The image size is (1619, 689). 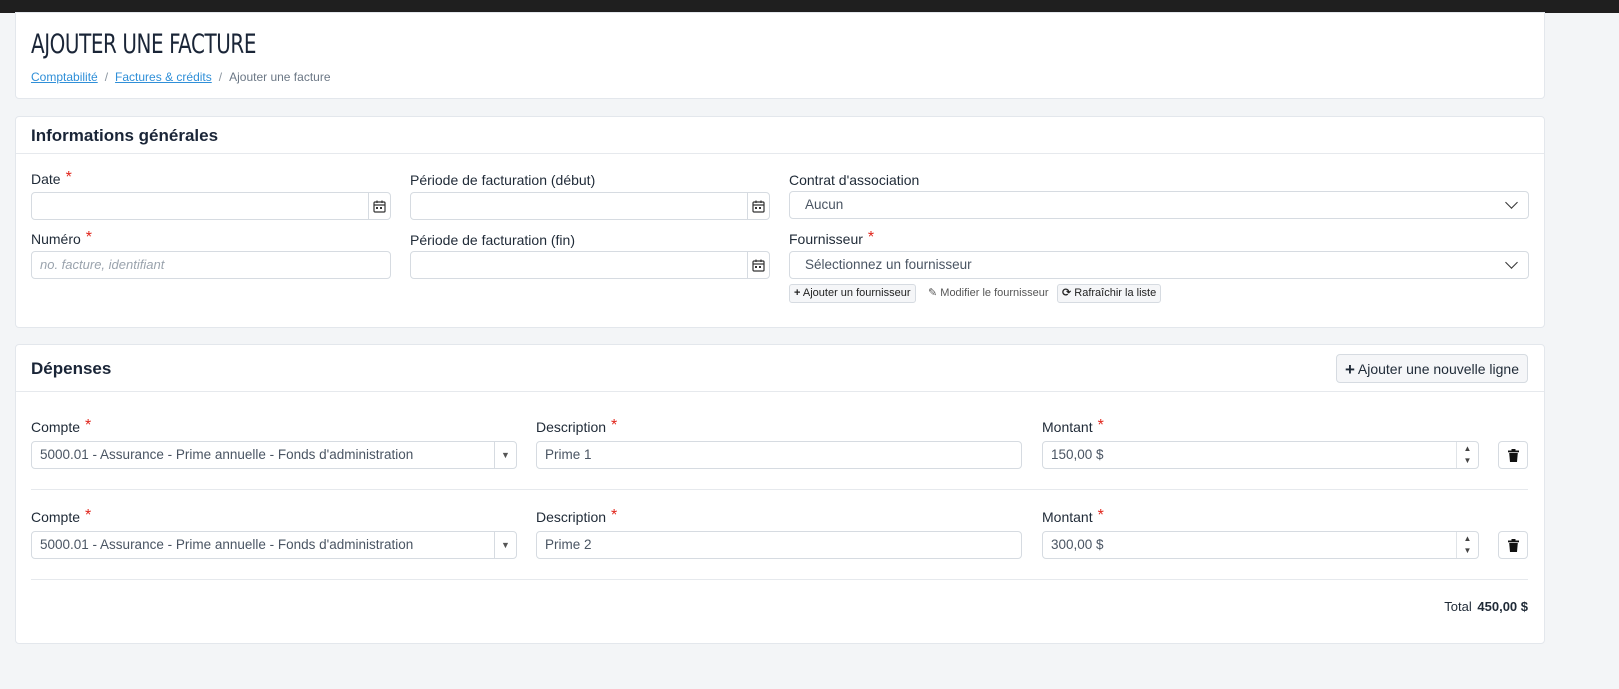 What do you see at coordinates (1159, 205) in the screenshot?
I see `contract-select: Aucun` at bounding box center [1159, 205].